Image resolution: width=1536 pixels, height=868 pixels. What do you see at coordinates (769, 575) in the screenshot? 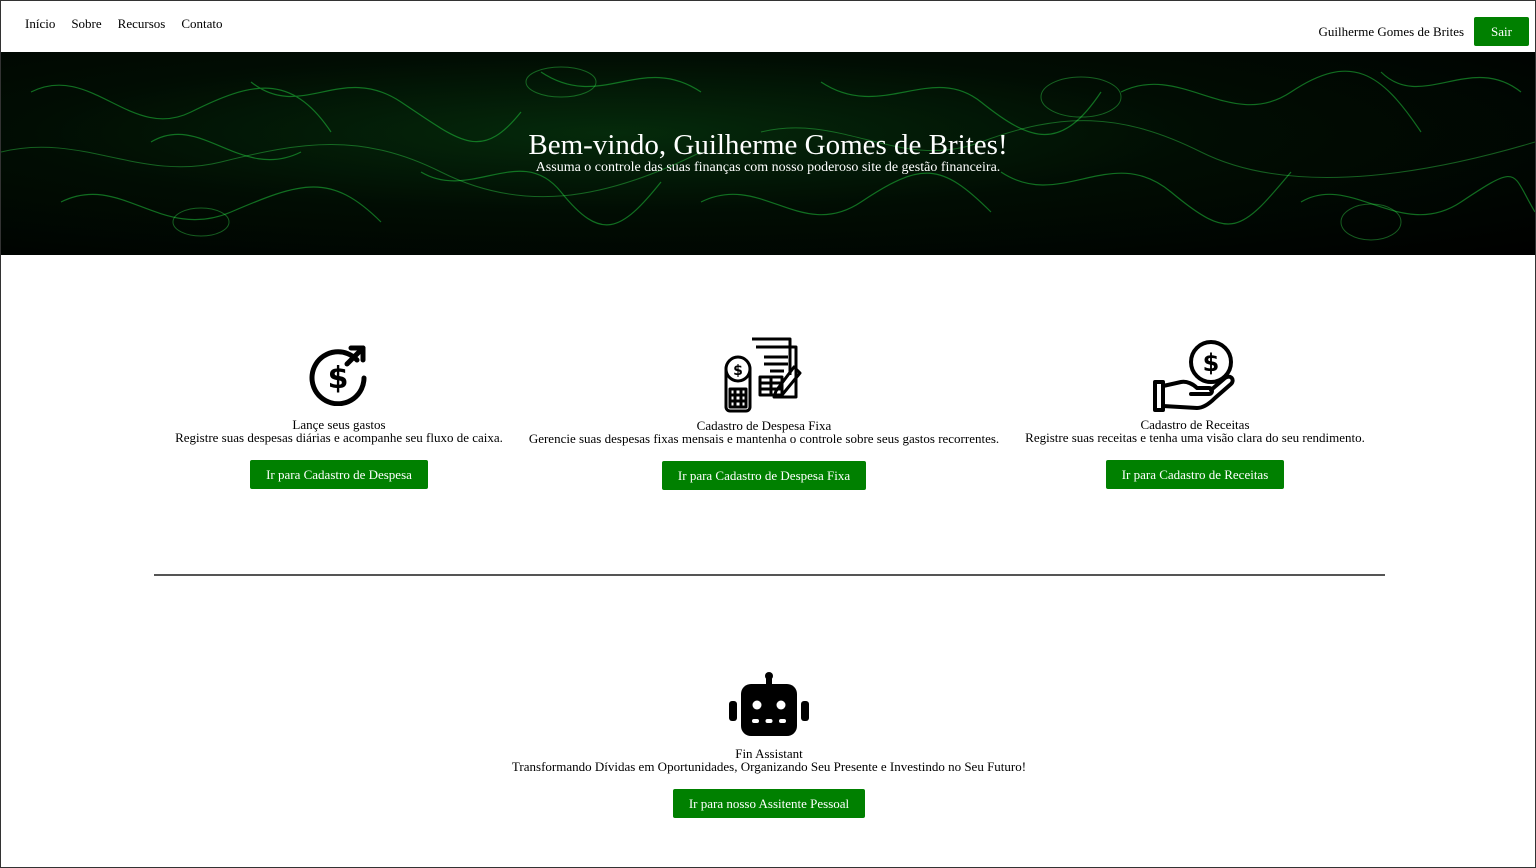
I see `section-divider` at bounding box center [769, 575].